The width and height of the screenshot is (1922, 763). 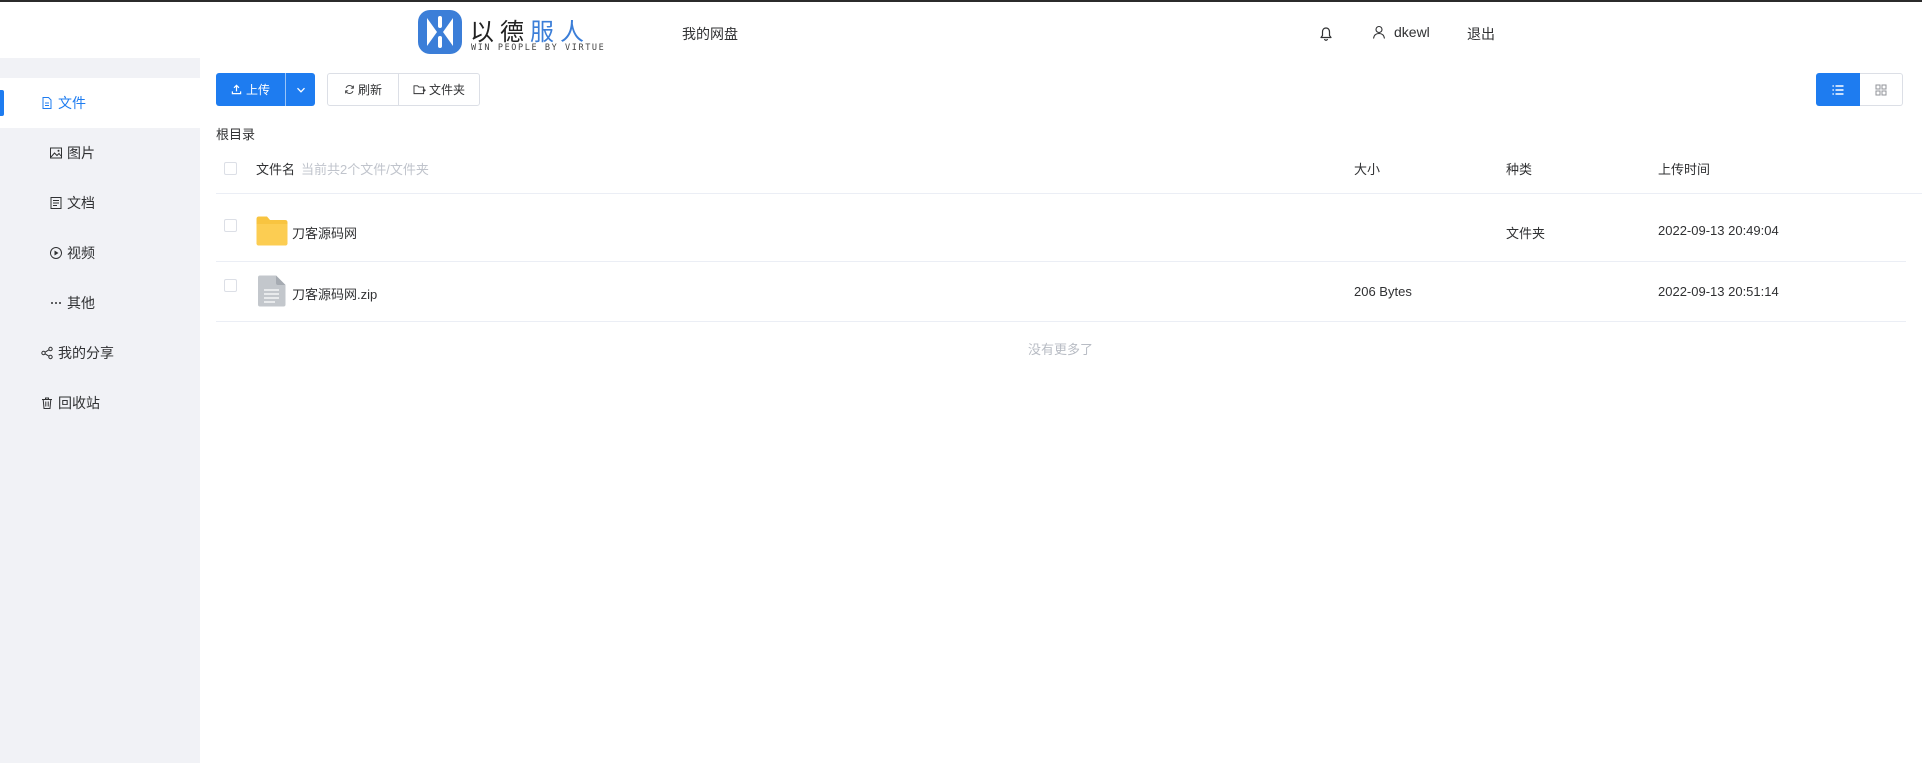 What do you see at coordinates (538, 48) in the screenshot?
I see `logo-text-en: WIN PEOPLE BY VIRTUE` at bounding box center [538, 48].